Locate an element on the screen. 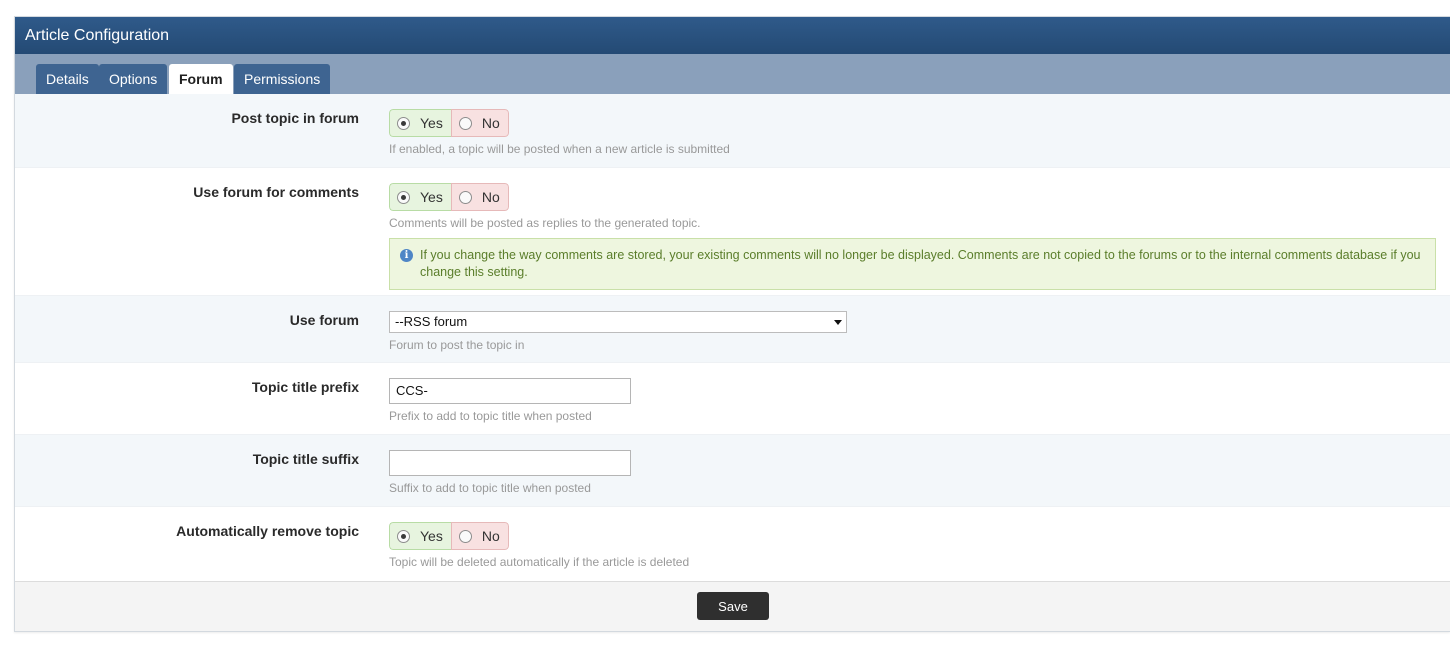 The width and height of the screenshot is (1450, 645). save-button: Save is located at coordinates (733, 606).